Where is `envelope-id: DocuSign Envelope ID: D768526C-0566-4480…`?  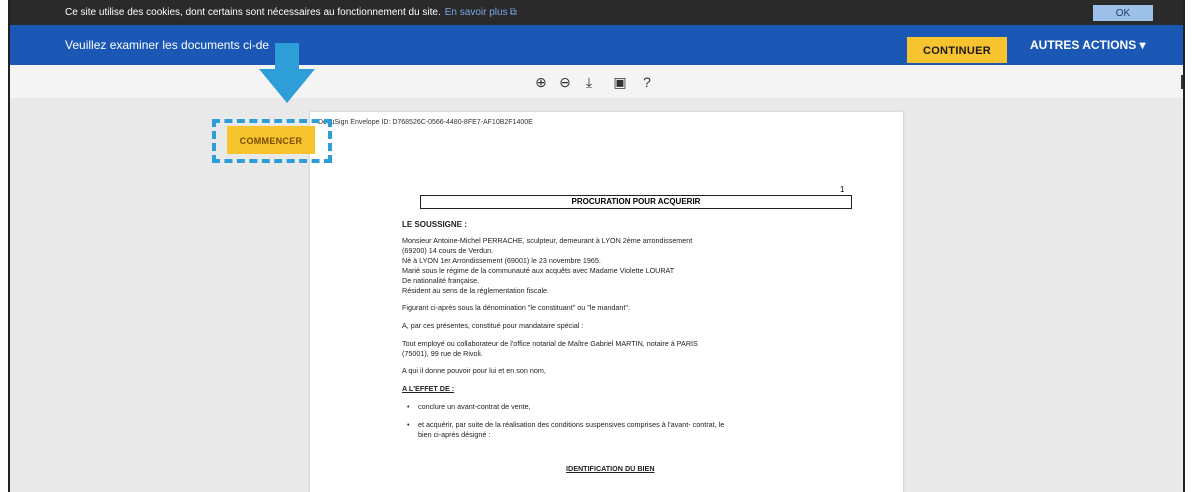
envelope-id: DocuSign Envelope ID: D768526C-0566-4480… is located at coordinates (425, 122).